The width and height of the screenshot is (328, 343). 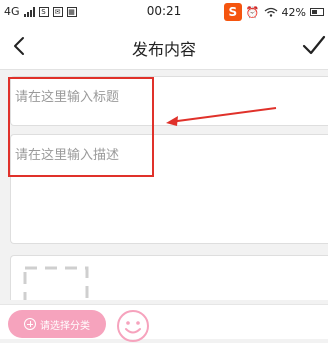 I want to click on wifi-icon, so click(x=270, y=12).